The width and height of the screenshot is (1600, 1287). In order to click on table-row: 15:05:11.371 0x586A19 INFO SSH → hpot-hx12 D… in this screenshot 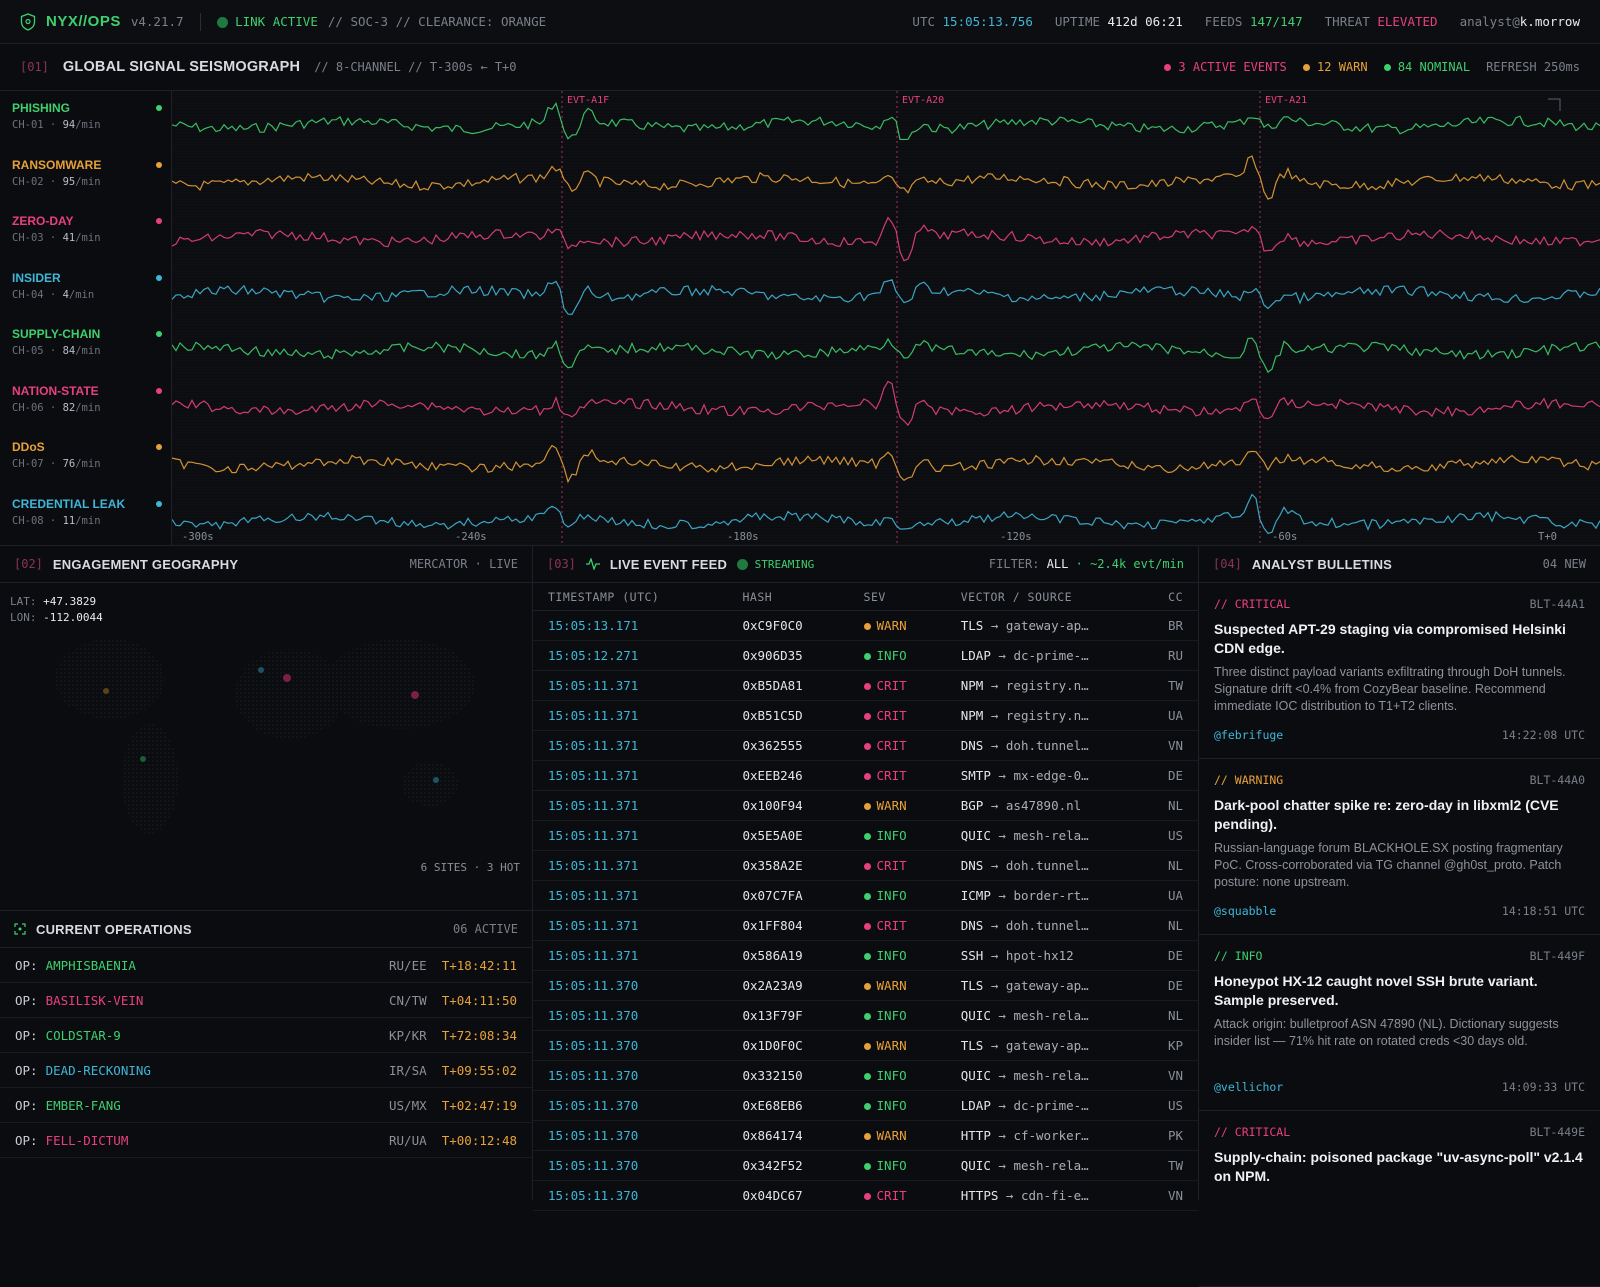, I will do `click(865, 956)`.